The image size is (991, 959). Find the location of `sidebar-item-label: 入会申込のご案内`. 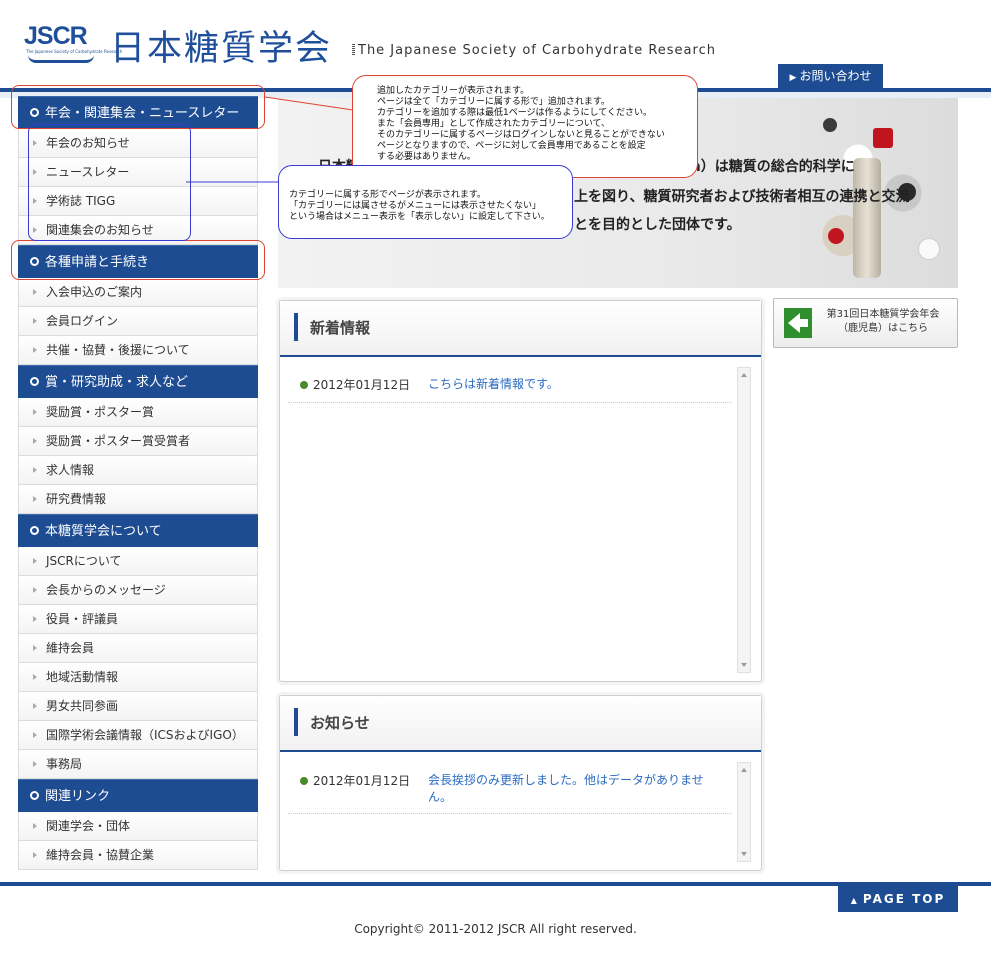

sidebar-item-label: 入会申込のご案内 is located at coordinates (94, 292).